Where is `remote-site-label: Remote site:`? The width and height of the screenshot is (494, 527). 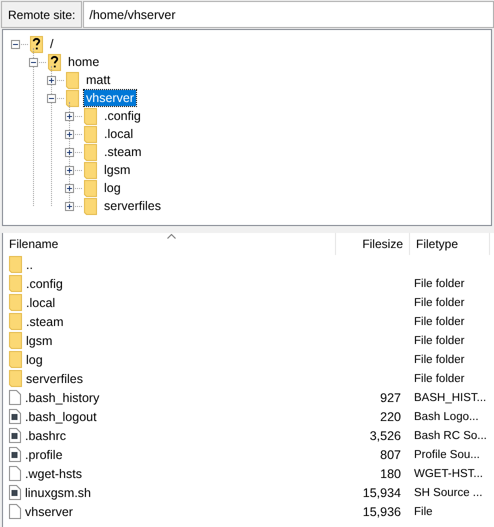 remote-site-label: Remote site: is located at coordinates (41, 14).